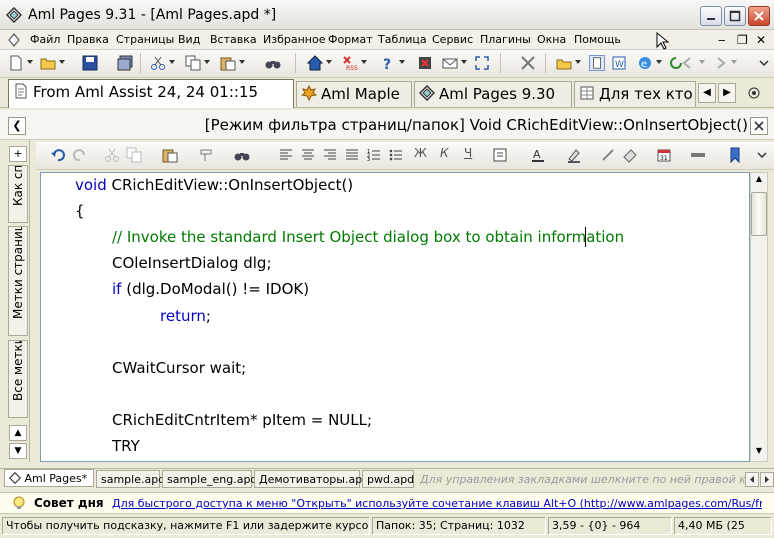  I want to click on minimize-button, so click(711, 16).